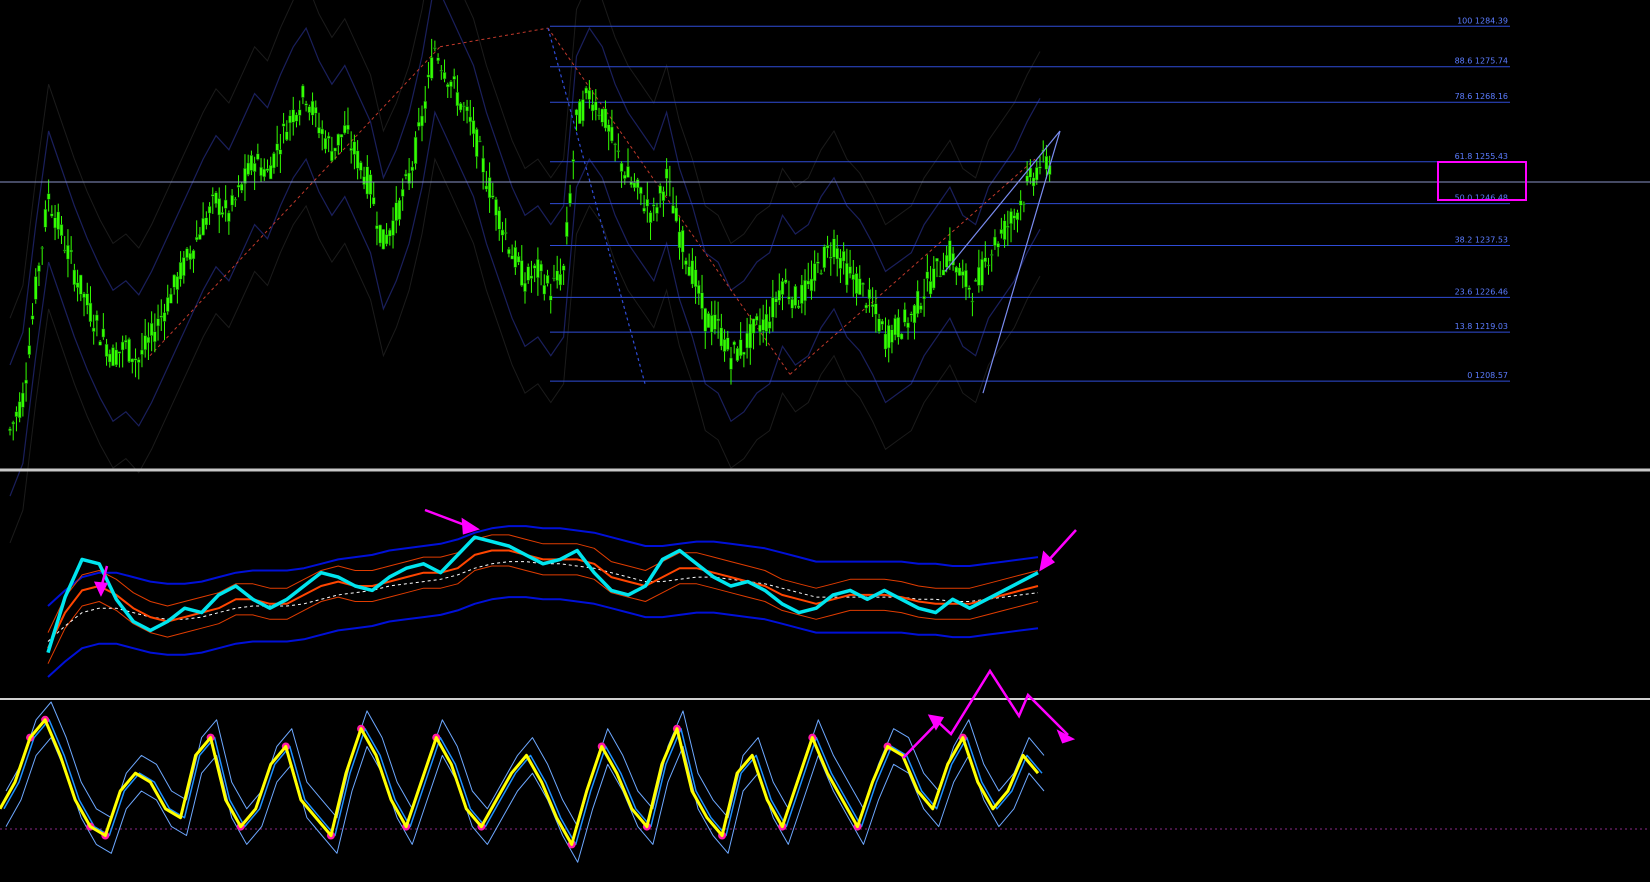 The height and width of the screenshot is (882, 1650). Describe the element at coordinates (1482, 20) in the screenshot. I see `fib-level-label: 100 1284.39` at that location.